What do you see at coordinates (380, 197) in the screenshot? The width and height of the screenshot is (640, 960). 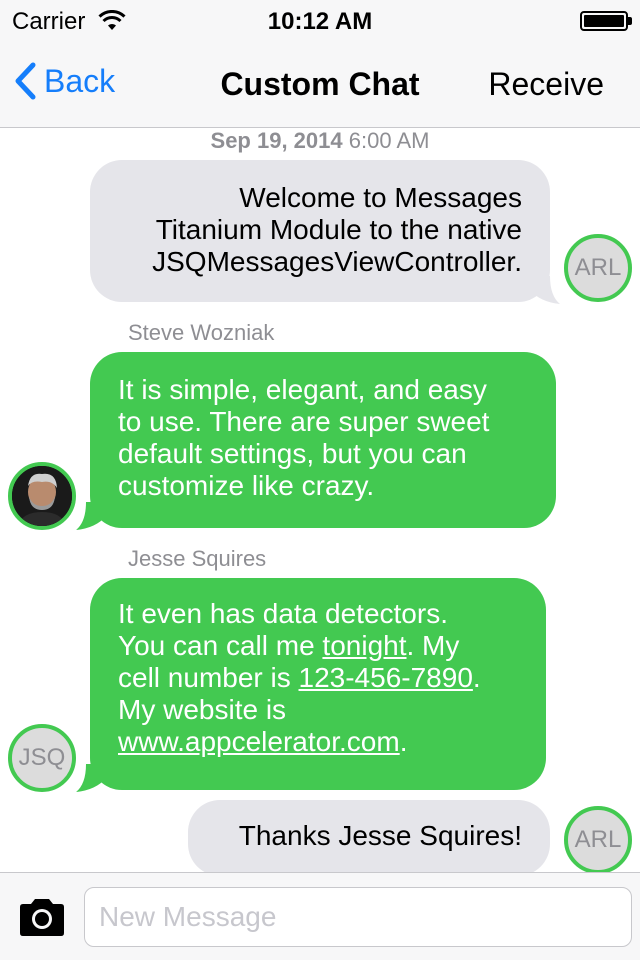 I see `message-line: Welcome to Messages` at bounding box center [380, 197].